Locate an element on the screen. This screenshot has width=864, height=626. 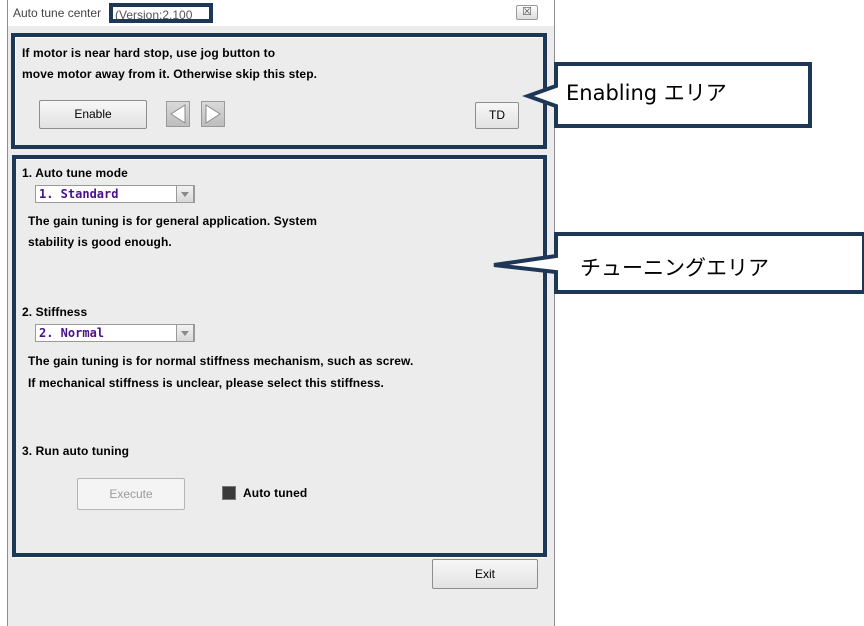
execute-button: Execute is located at coordinates (131, 494).